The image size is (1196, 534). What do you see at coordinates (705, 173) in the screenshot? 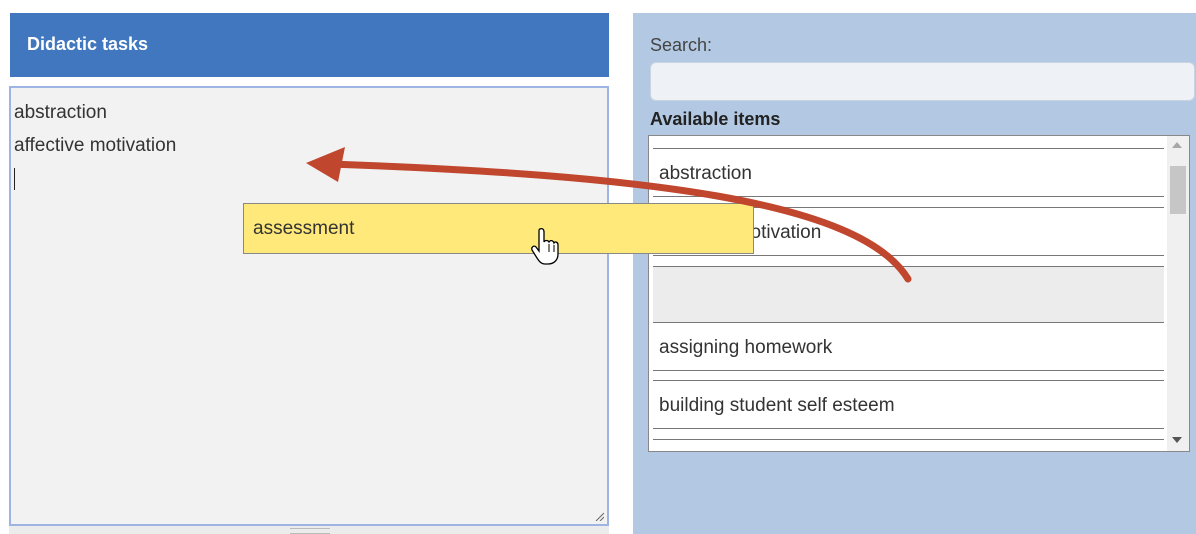
I see `list-item-label: abstraction` at bounding box center [705, 173].